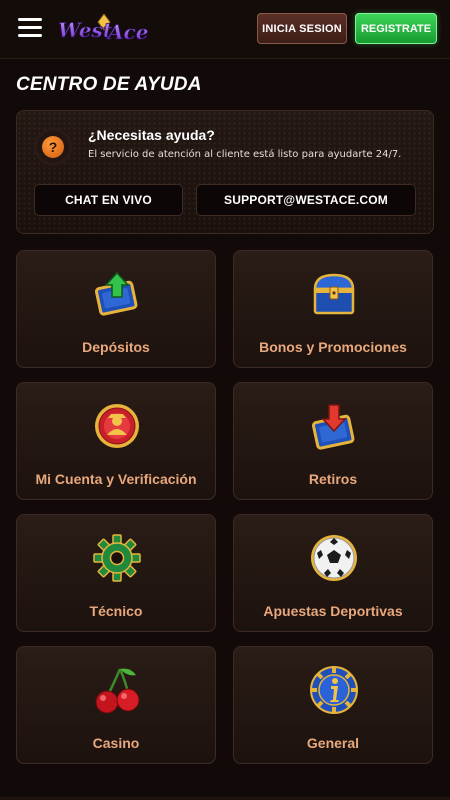 The height and width of the screenshot is (800, 450). What do you see at coordinates (333, 611) in the screenshot?
I see `category-label: Apuestas Deportivas` at bounding box center [333, 611].